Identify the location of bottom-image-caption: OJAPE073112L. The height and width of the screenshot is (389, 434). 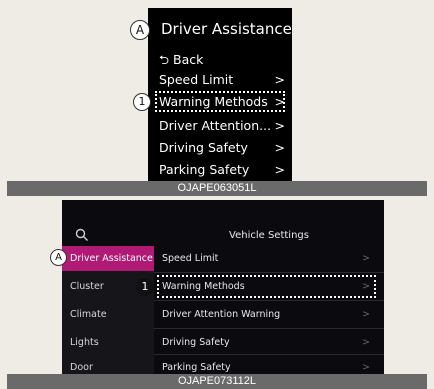
(217, 381).